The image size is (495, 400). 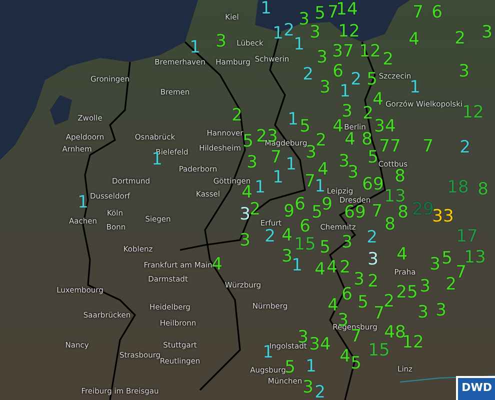 What do you see at coordinates (347, 10) in the screenshot?
I see `strike-count: 14` at bounding box center [347, 10].